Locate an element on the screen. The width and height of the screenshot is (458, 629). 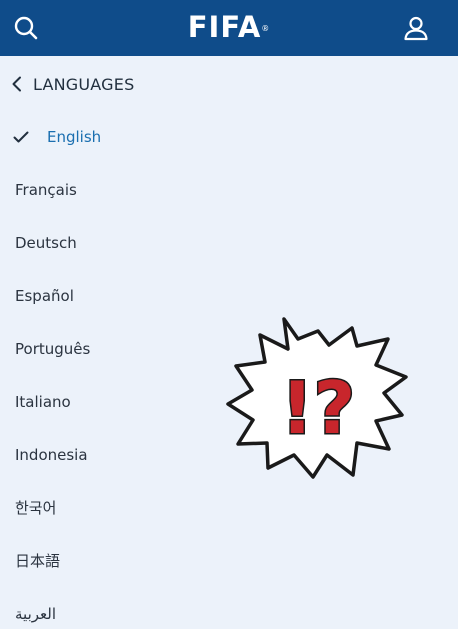
logo-text: FIFA is located at coordinates (224, 27).